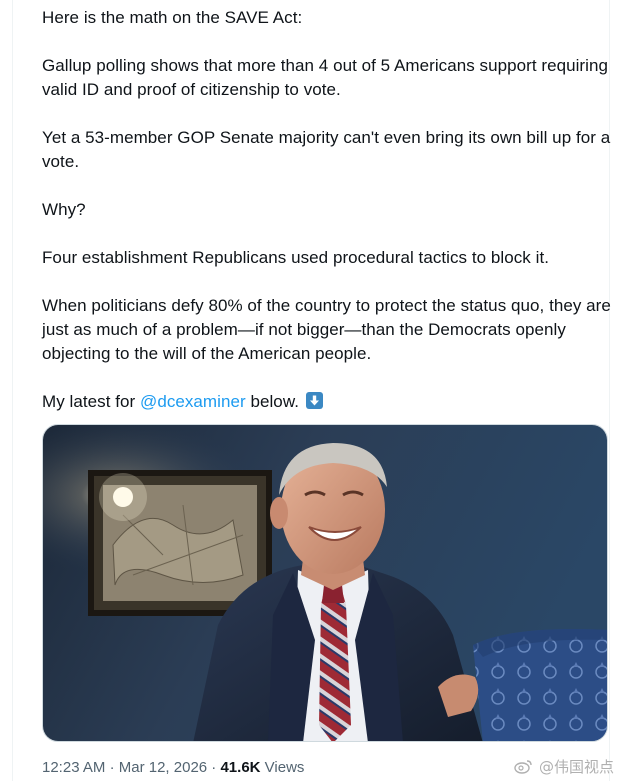  I want to click on tweet-last-line: My latest for @dcexaminer below., so click(327, 402).